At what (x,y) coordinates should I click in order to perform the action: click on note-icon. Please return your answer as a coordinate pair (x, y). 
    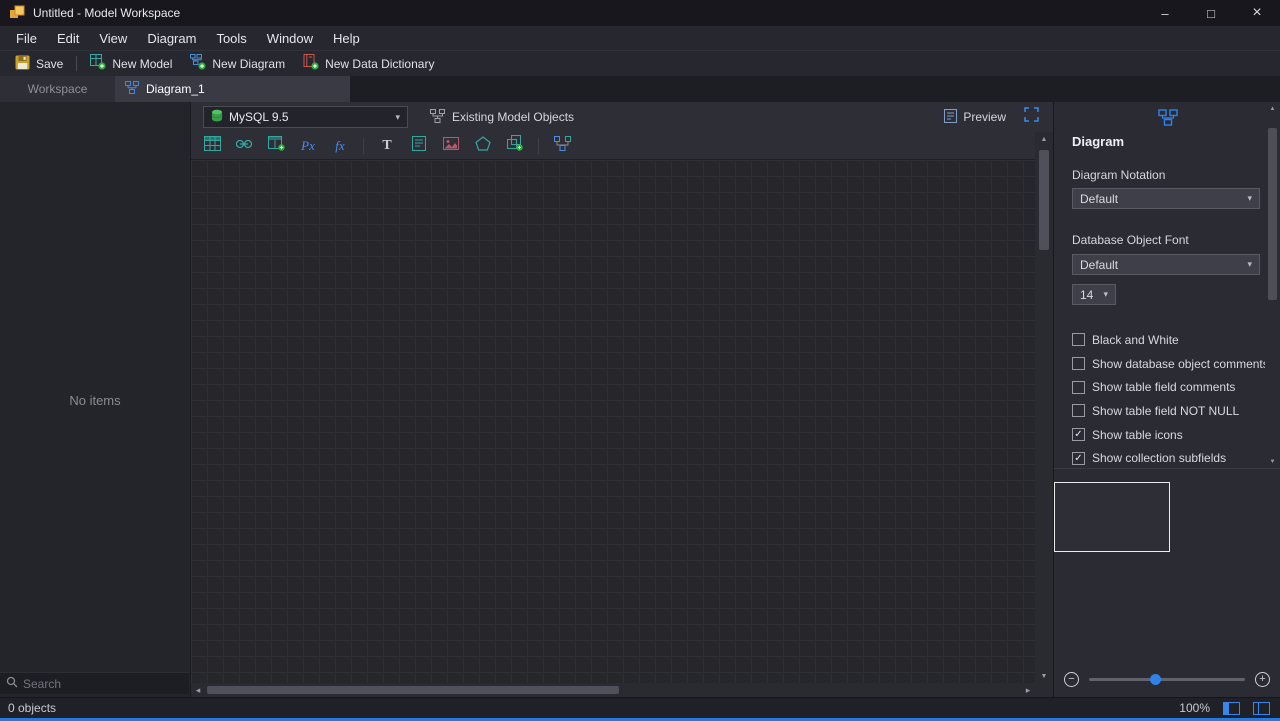
    Looking at the image, I should click on (419, 145).